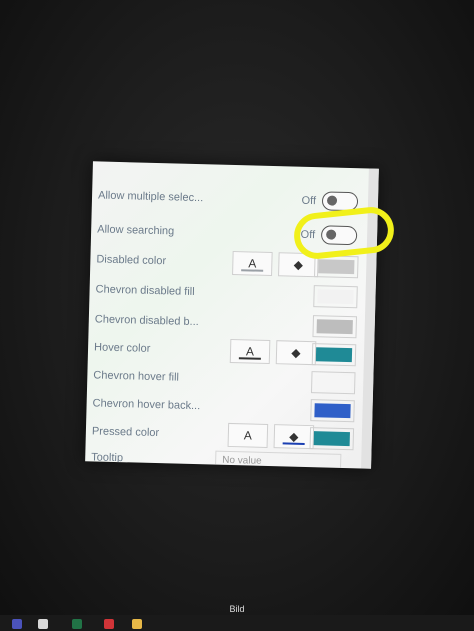 This screenshot has width=474, height=631. Describe the element at coordinates (107, 458) in the screenshot. I see `label-tooltip: Tooltip` at that location.